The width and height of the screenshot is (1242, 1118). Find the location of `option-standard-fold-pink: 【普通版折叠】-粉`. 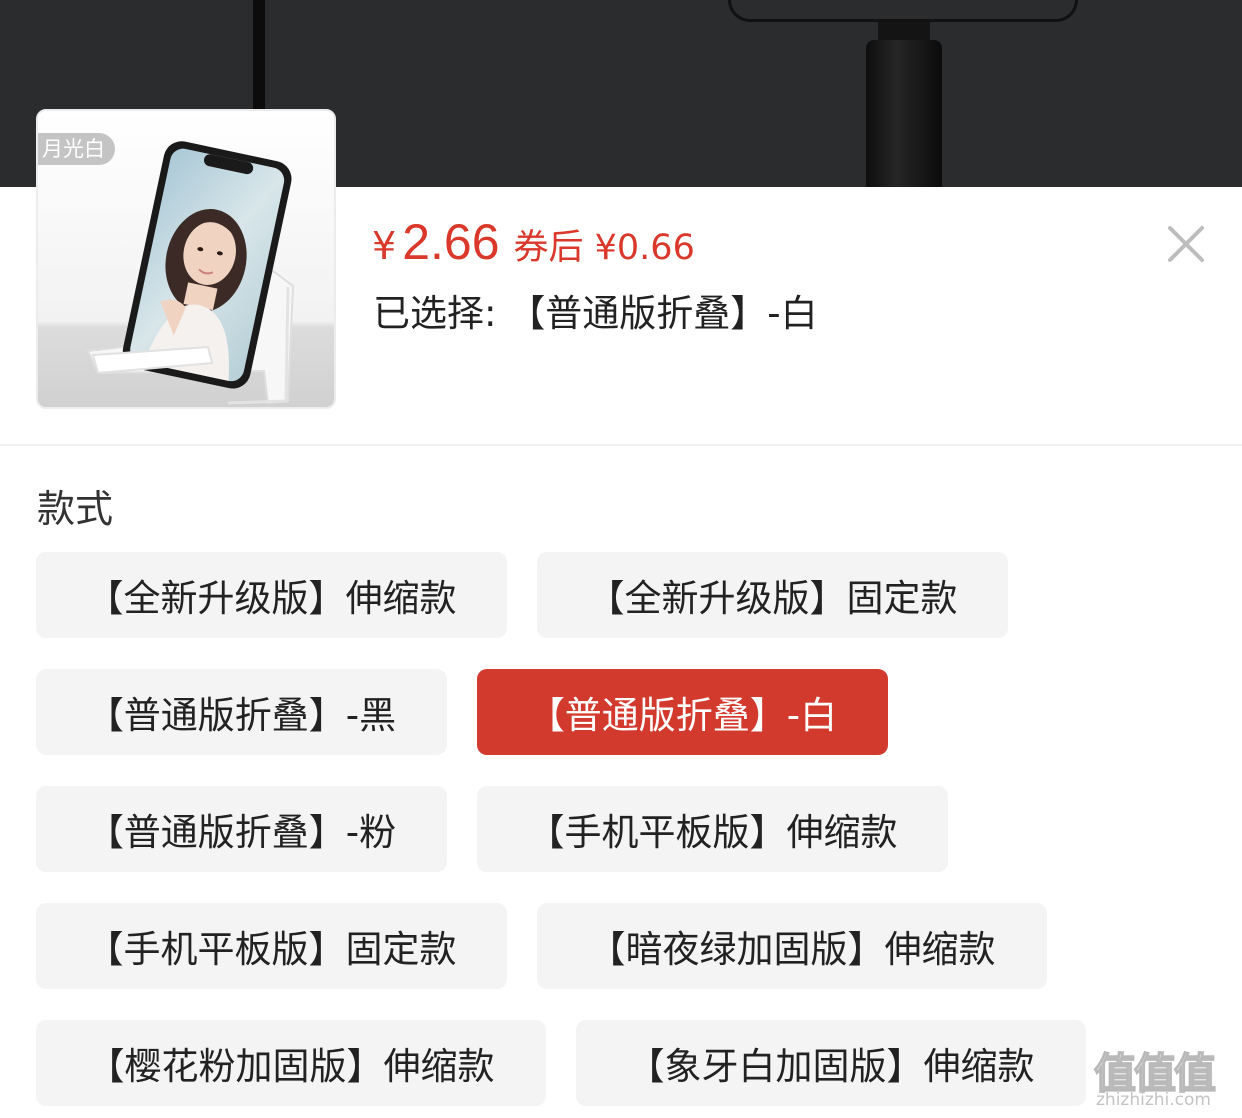

option-standard-fold-pink: 【普通版折叠】-粉 is located at coordinates (241, 829).